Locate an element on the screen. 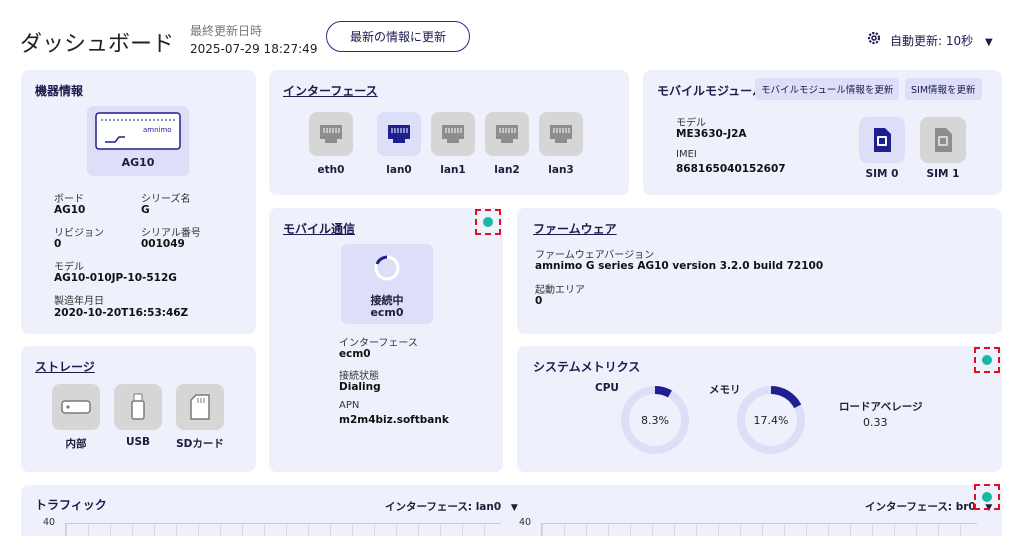 The height and width of the screenshot is (536, 1024). storage-card: ストレージ 内部 USB SDカード is located at coordinates (138, 409).